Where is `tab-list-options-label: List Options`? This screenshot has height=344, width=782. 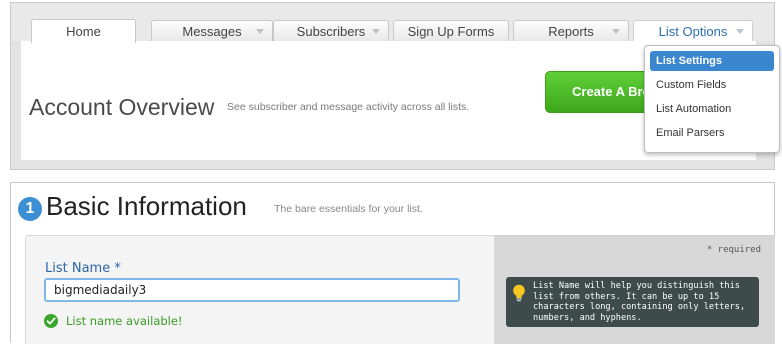 tab-list-options-label: List Options is located at coordinates (693, 31).